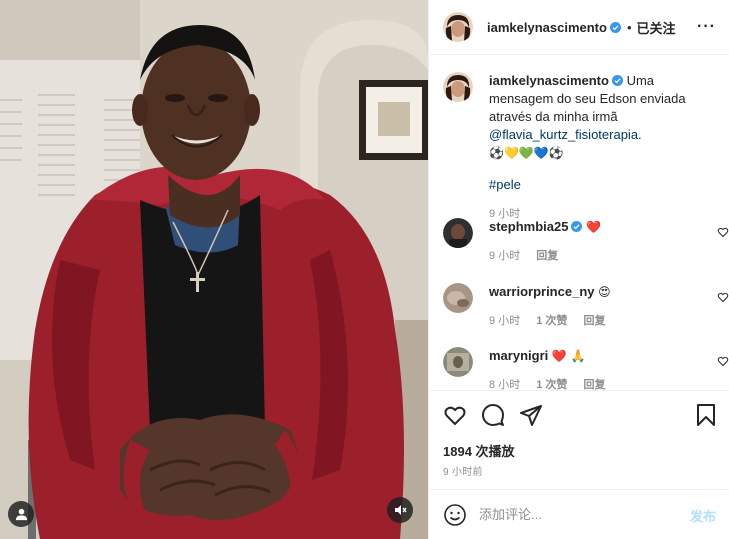 The width and height of the screenshot is (729, 539). What do you see at coordinates (640, 134) in the screenshot?
I see `caption-period: .` at bounding box center [640, 134].